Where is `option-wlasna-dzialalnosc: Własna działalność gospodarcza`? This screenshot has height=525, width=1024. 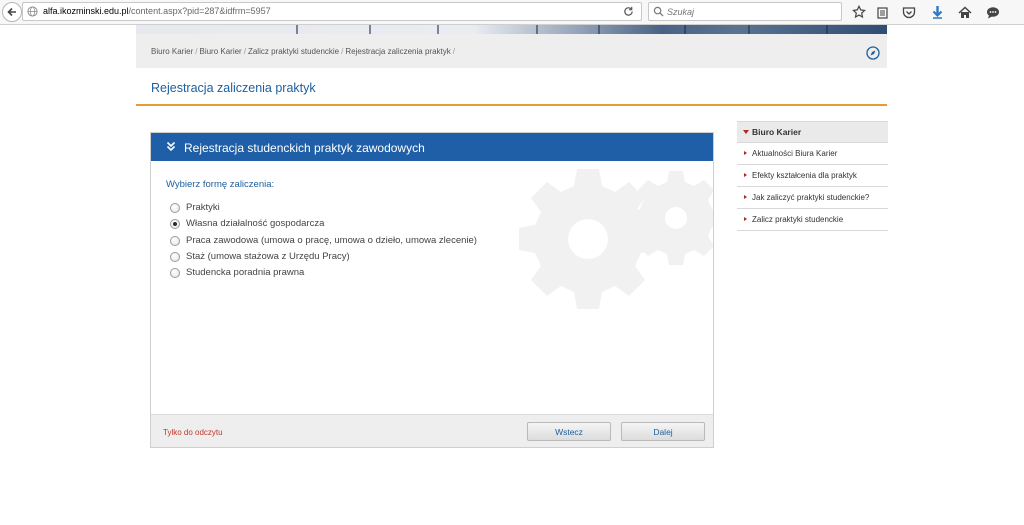
option-wlasna-dzialalnosc: Własna działalność gospodarcza is located at coordinates (247, 223).